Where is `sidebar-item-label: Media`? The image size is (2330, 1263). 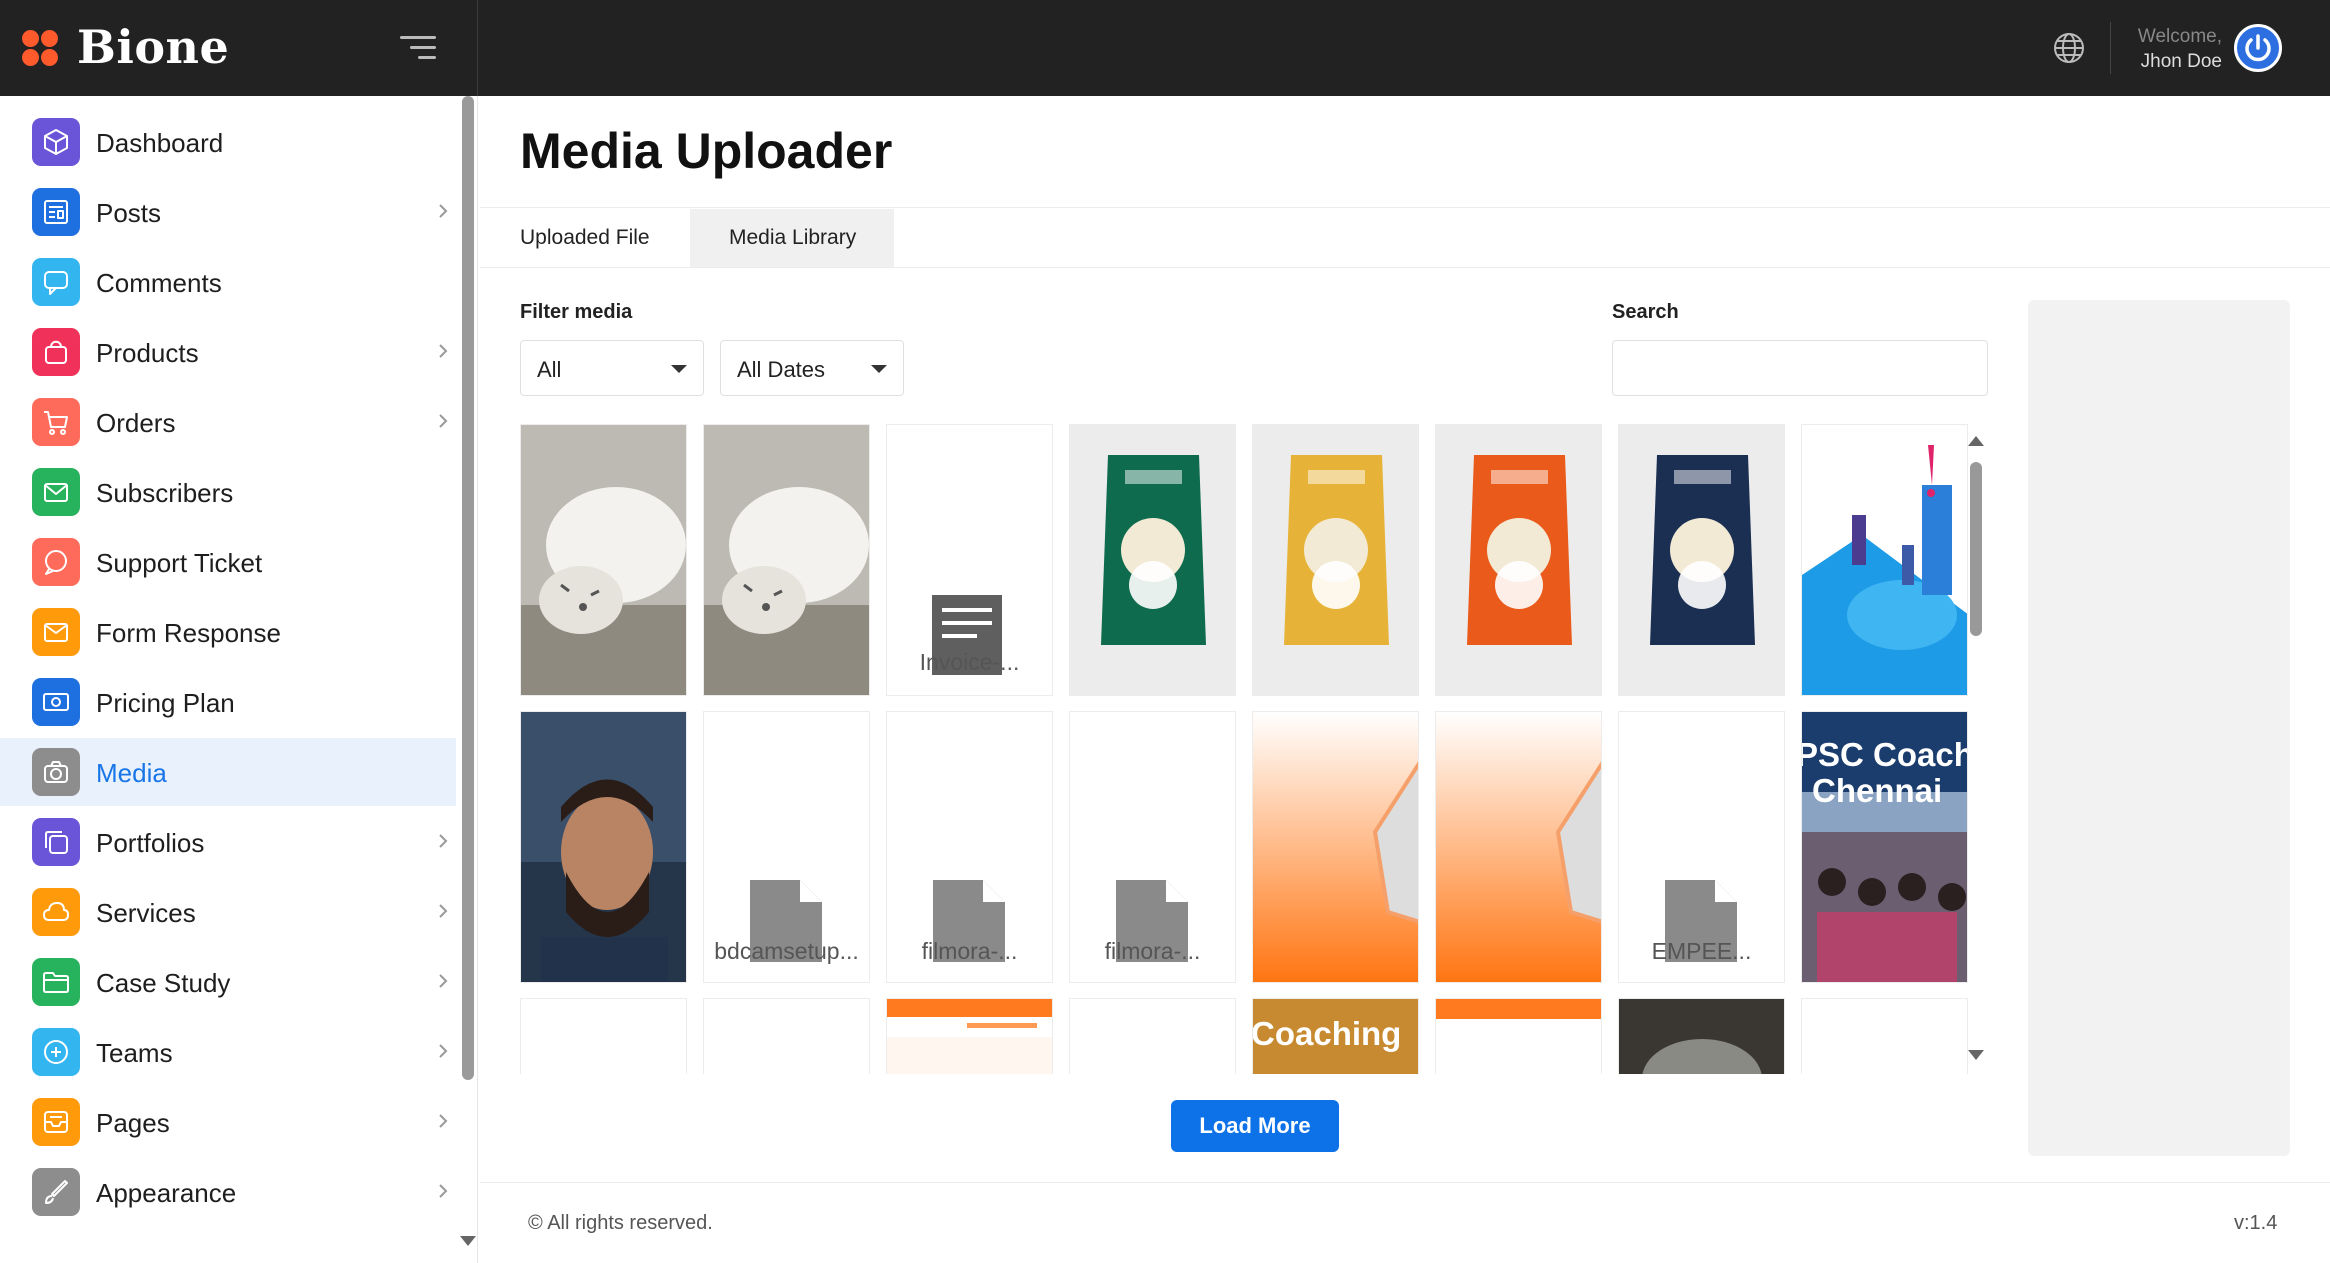
sidebar-item-label: Media is located at coordinates (131, 773).